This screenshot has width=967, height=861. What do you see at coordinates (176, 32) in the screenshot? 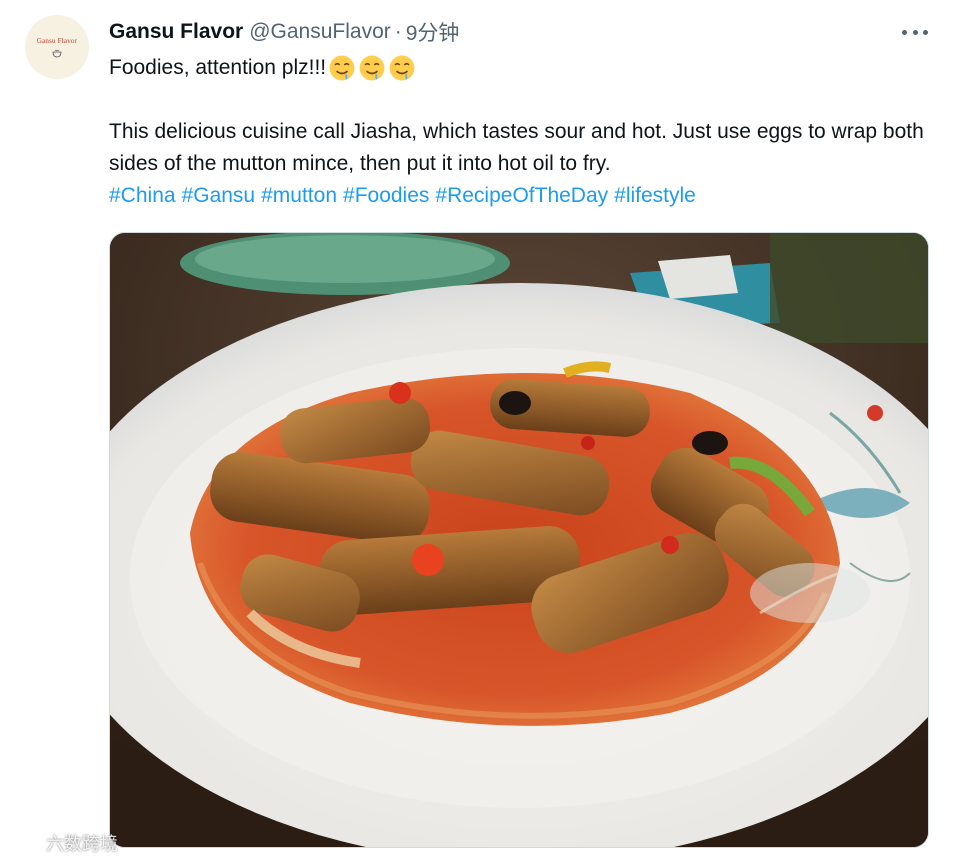
I see `author-display-name: Gansu Flavor` at bounding box center [176, 32].